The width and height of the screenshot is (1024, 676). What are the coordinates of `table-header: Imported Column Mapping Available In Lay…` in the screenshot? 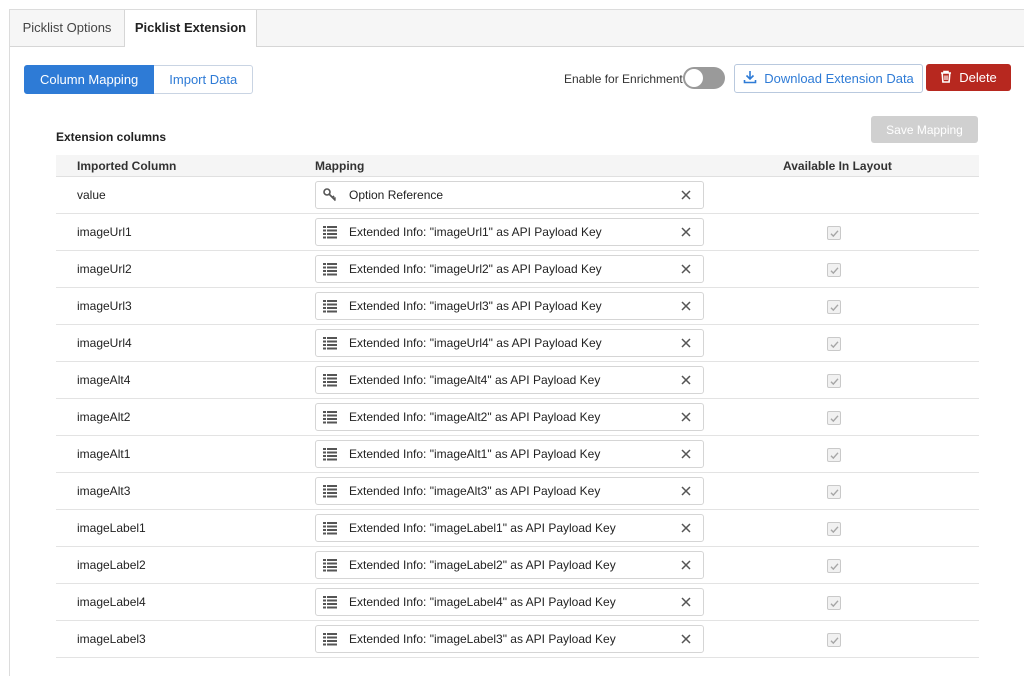 It's located at (517, 166).